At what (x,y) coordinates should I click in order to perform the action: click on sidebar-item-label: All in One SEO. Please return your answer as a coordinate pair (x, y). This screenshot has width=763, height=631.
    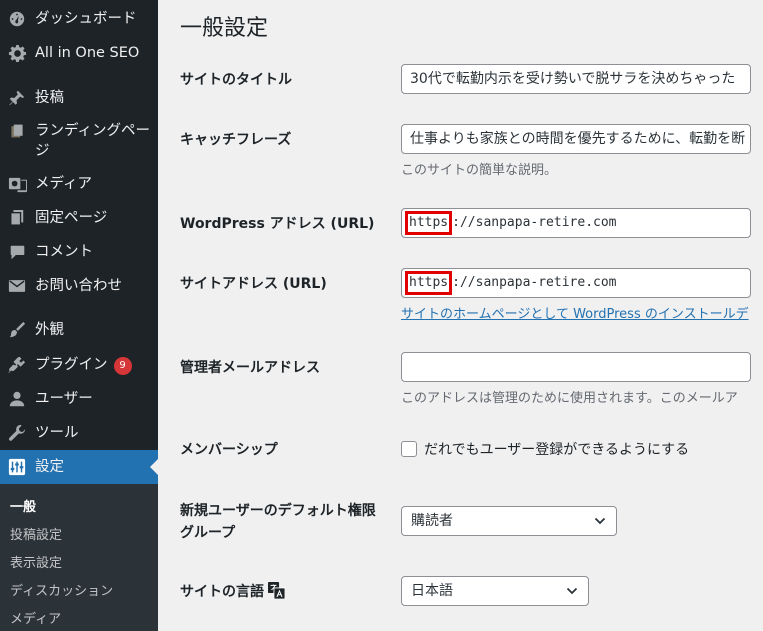
    Looking at the image, I should click on (87, 53).